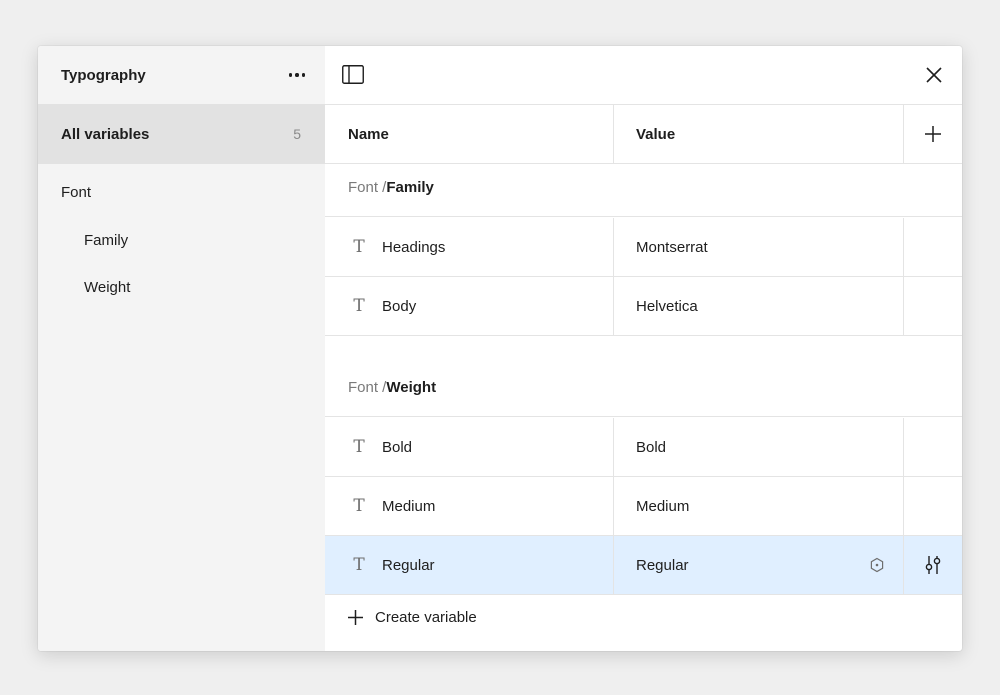  Describe the element at coordinates (397, 447) in the screenshot. I see `variable-name: Bold` at that location.